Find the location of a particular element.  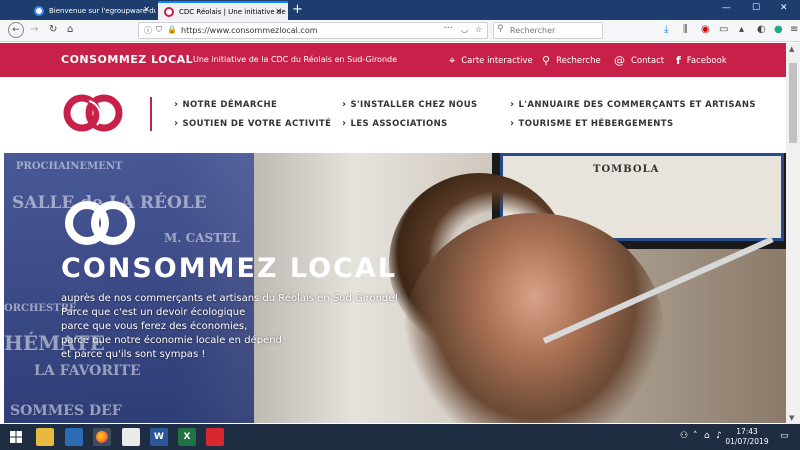

tab-label: Bienvenue sur l'egroupware du is located at coordinates (102, 10).